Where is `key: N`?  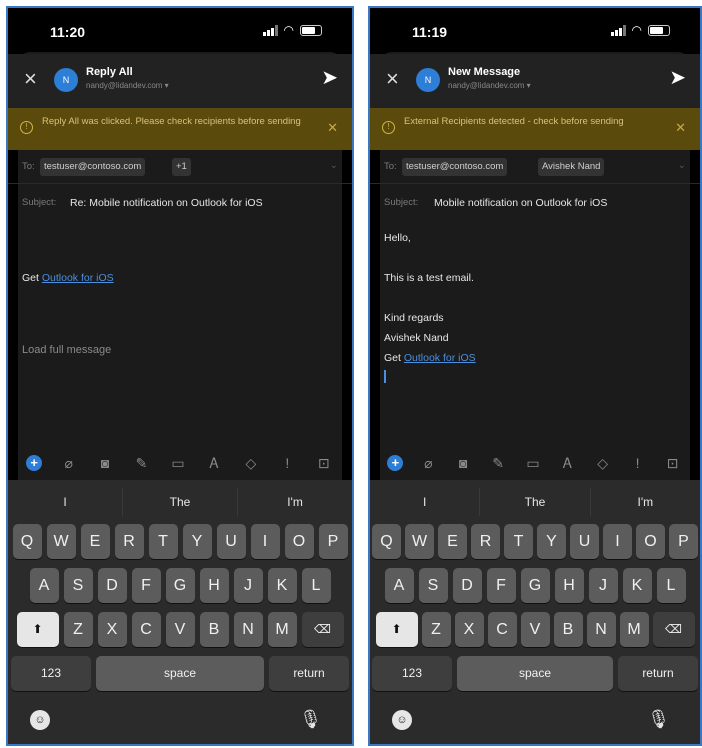
key: N is located at coordinates (248, 629).